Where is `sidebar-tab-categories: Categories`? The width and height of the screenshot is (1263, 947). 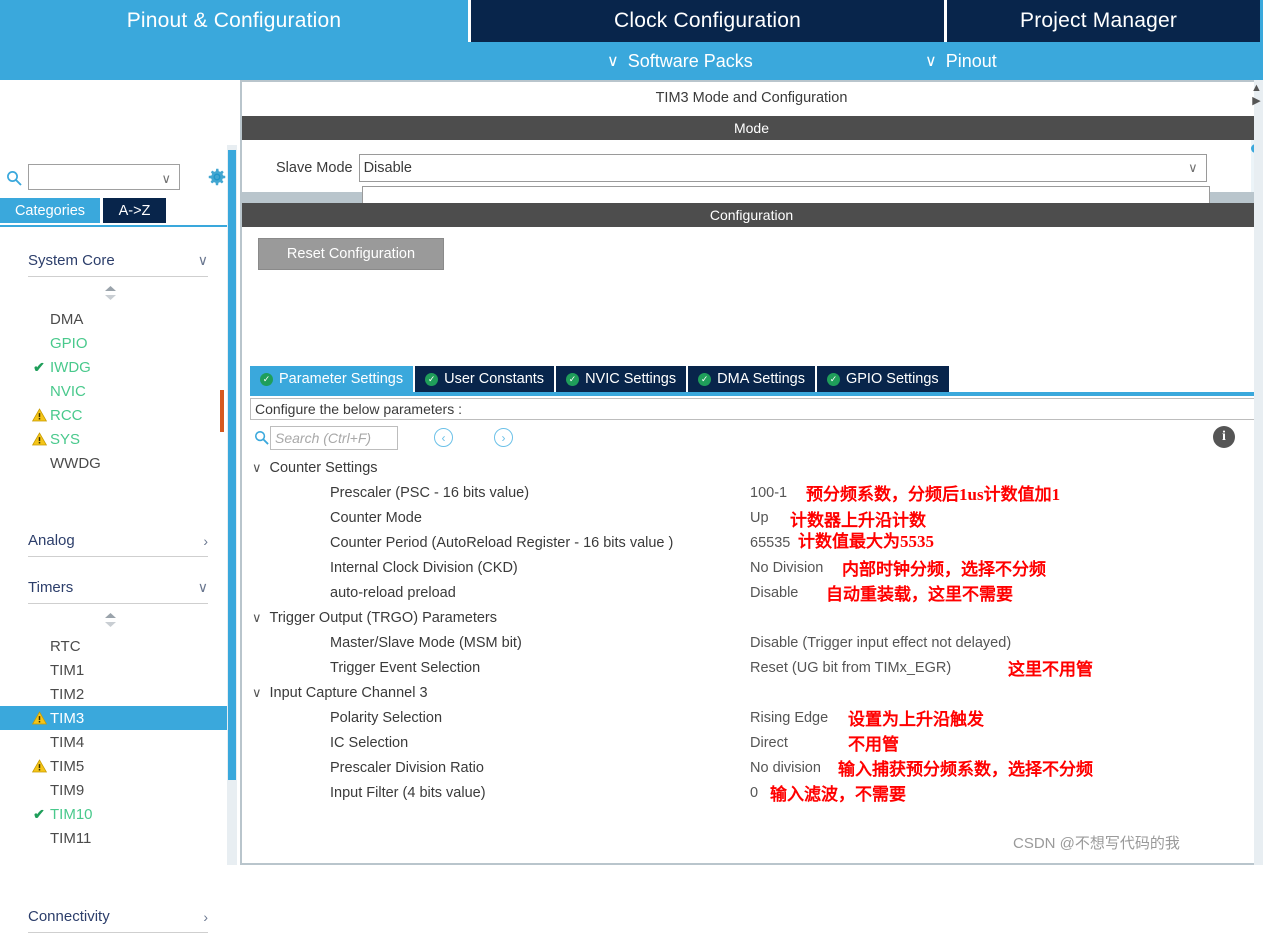
sidebar-tab-categories: Categories is located at coordinates (50, 210).